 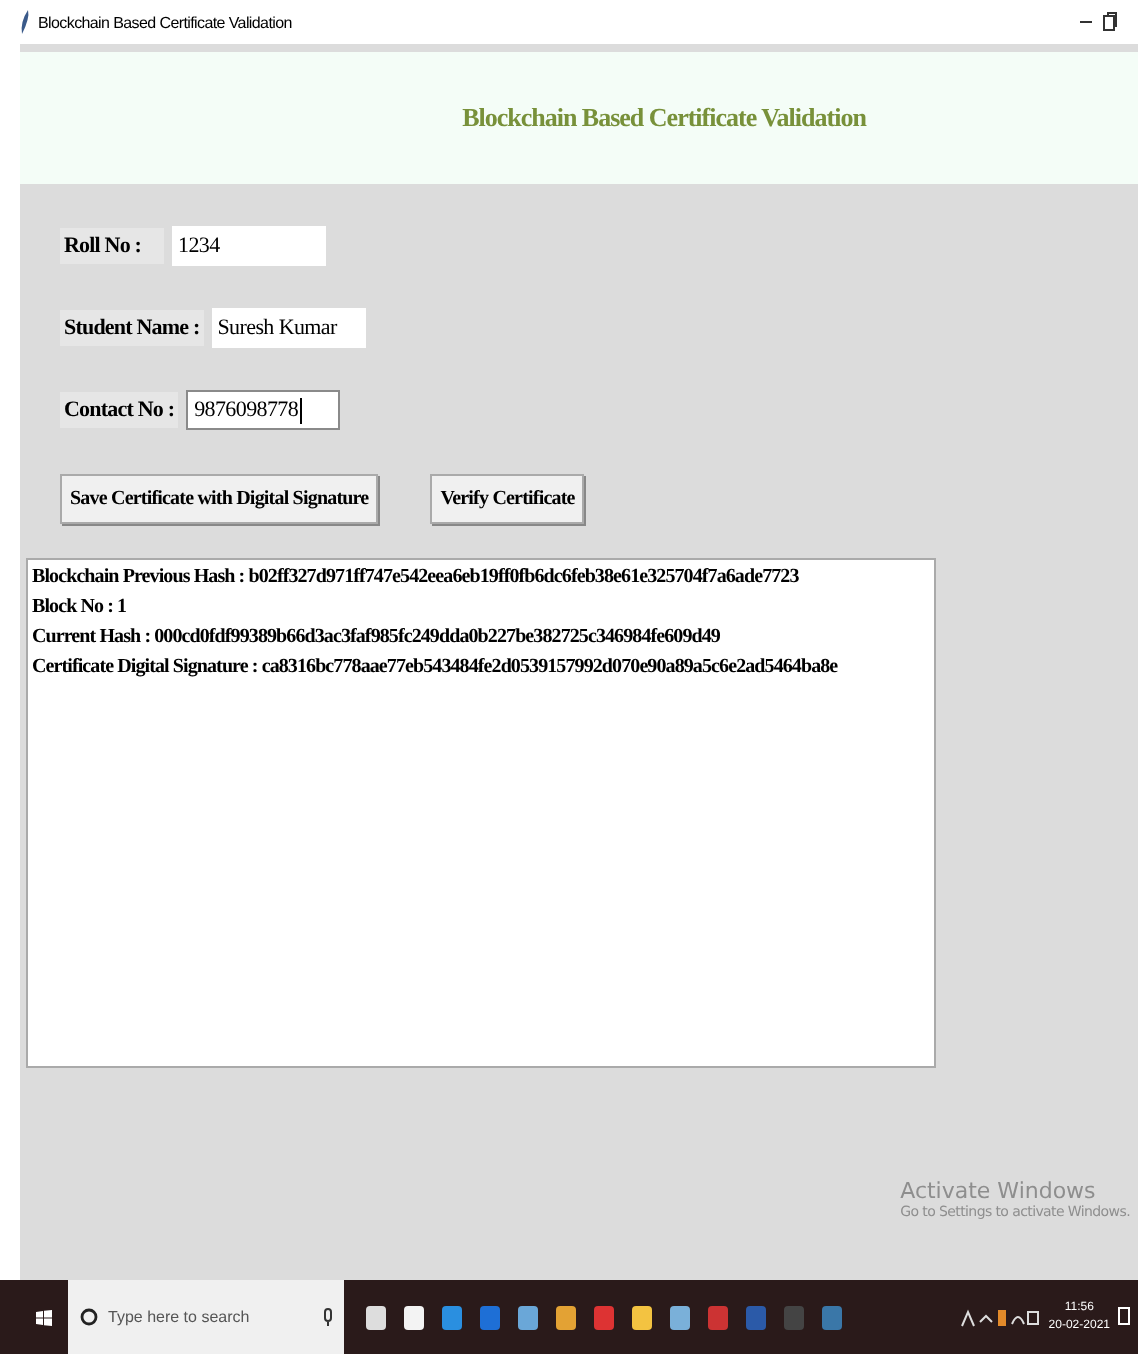 What do you see at coordinates (119, 410) in the screenshot?
I see `field-label: Contact No :` at bounding box center [119, 410].